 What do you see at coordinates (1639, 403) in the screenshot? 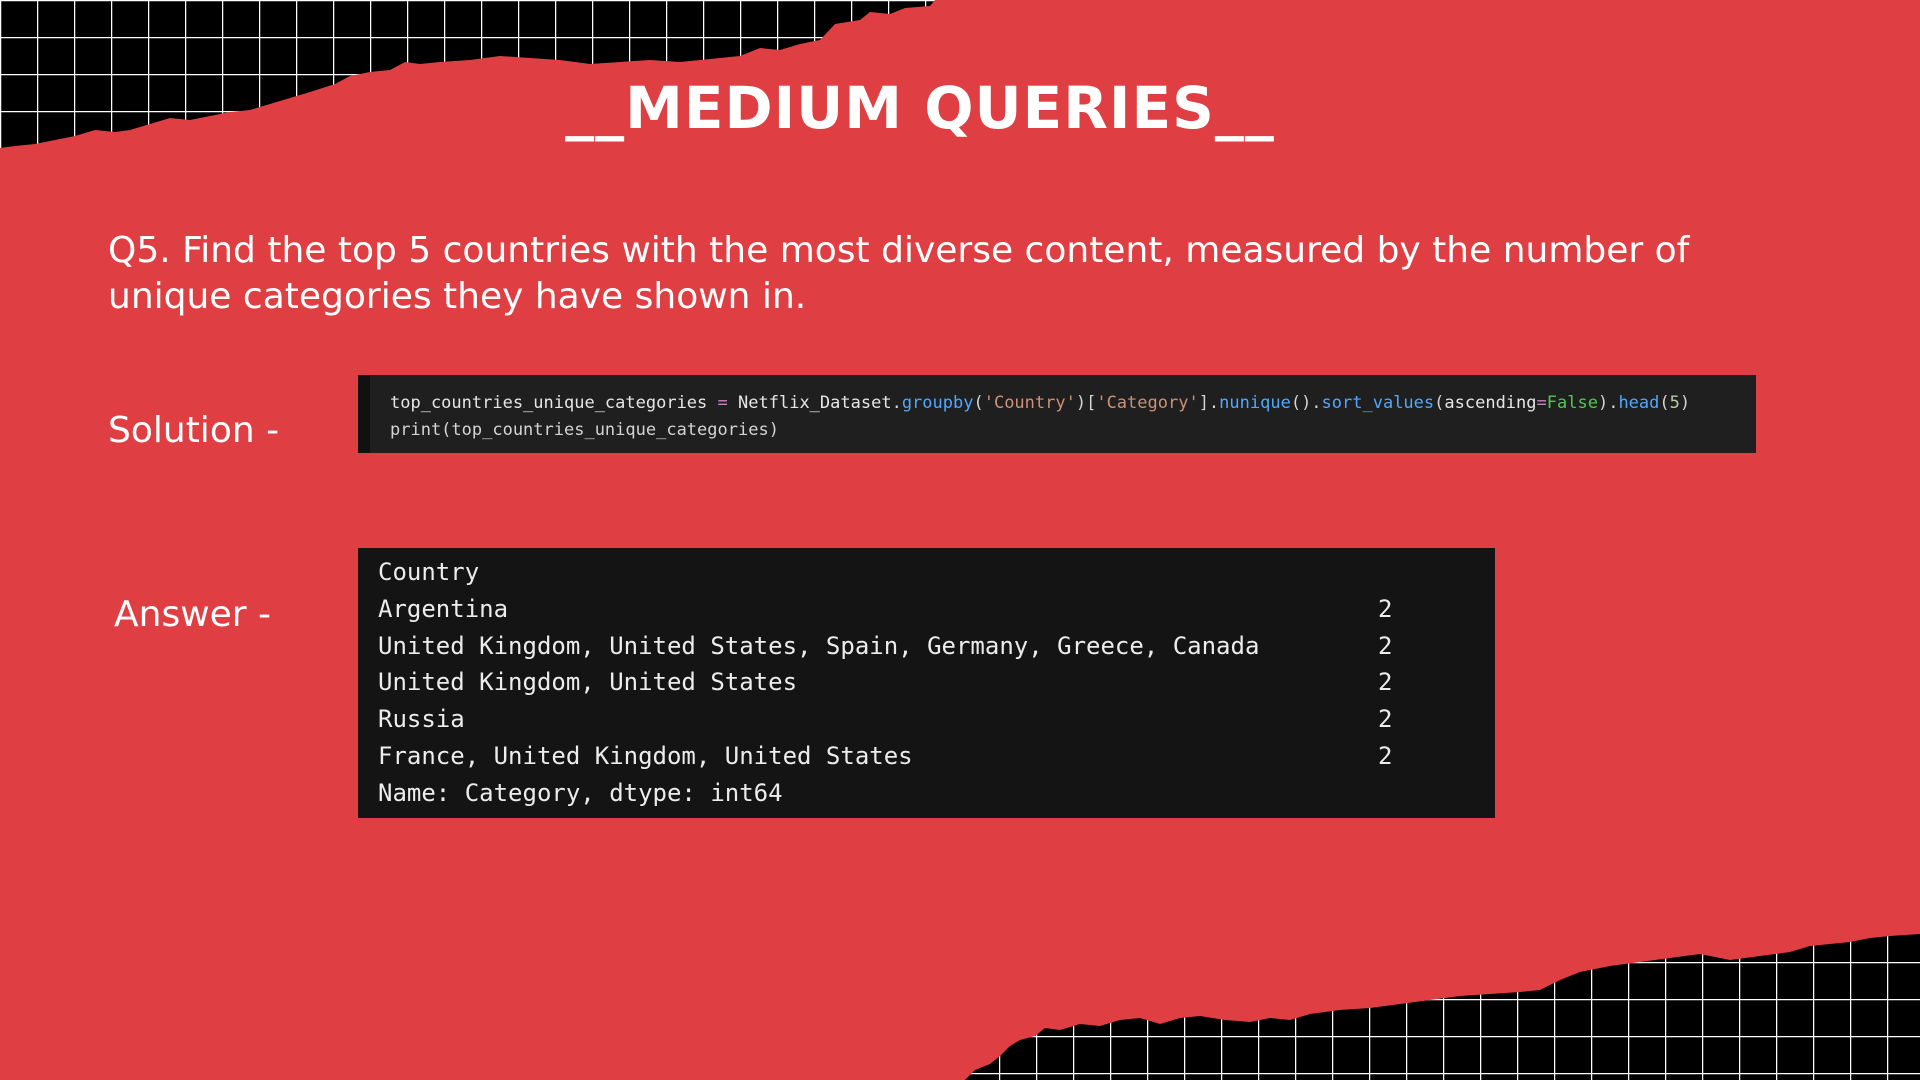
I see `code-fn-head: head` at bounding box center [1639, 403].